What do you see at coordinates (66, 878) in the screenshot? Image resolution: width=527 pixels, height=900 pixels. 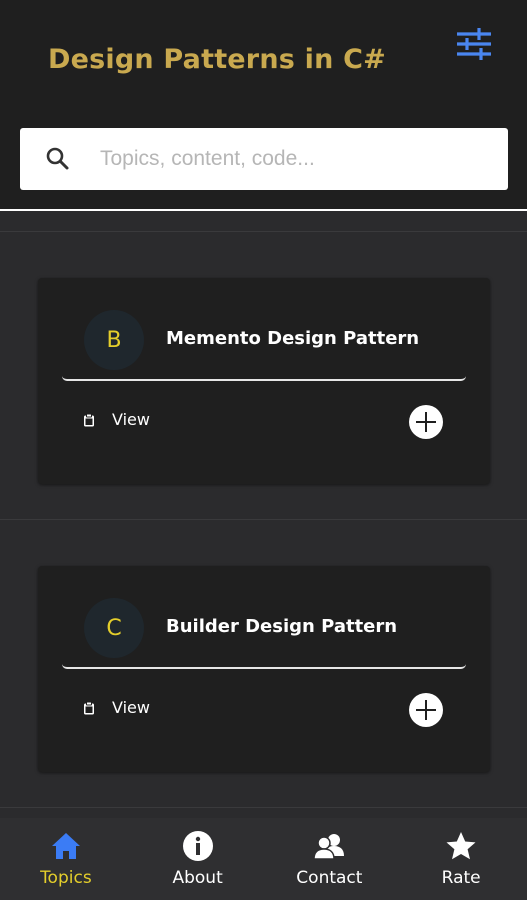 I see `nav-label: Topics` at bounding box center [66, 878].